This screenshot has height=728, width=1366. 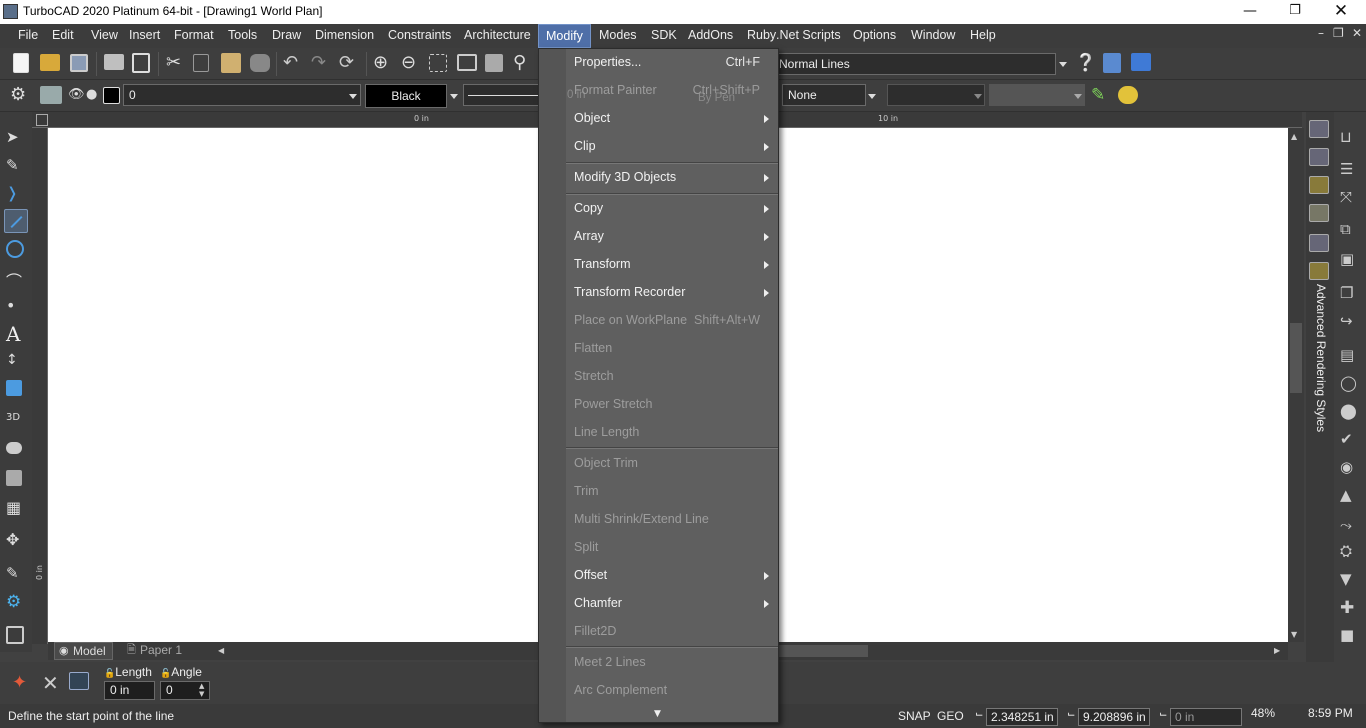 What do you see at coordinates (1351, 231) in the screenshot?
I see `right-tool-4-icon: ⧉` at bounding box center [1351, 231].